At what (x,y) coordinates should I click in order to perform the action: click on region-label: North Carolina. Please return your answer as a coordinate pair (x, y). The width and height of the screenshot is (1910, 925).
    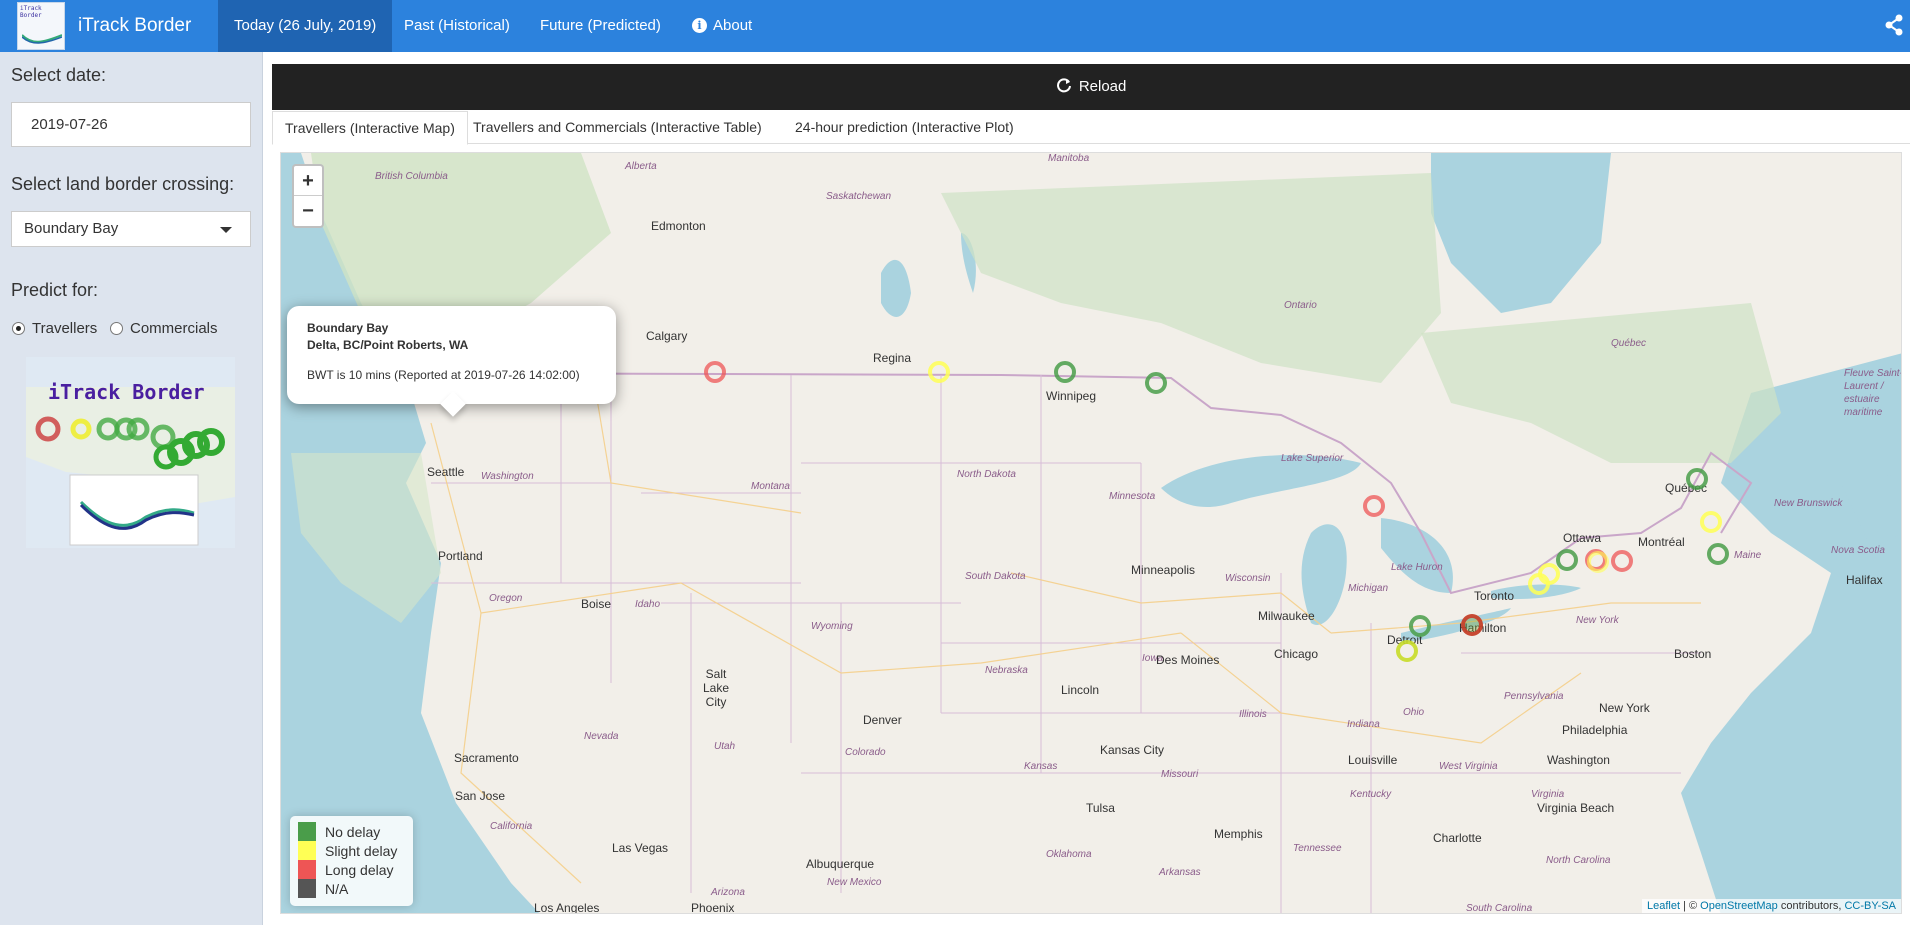
    Looking at the image, I should click on (1578, 860).